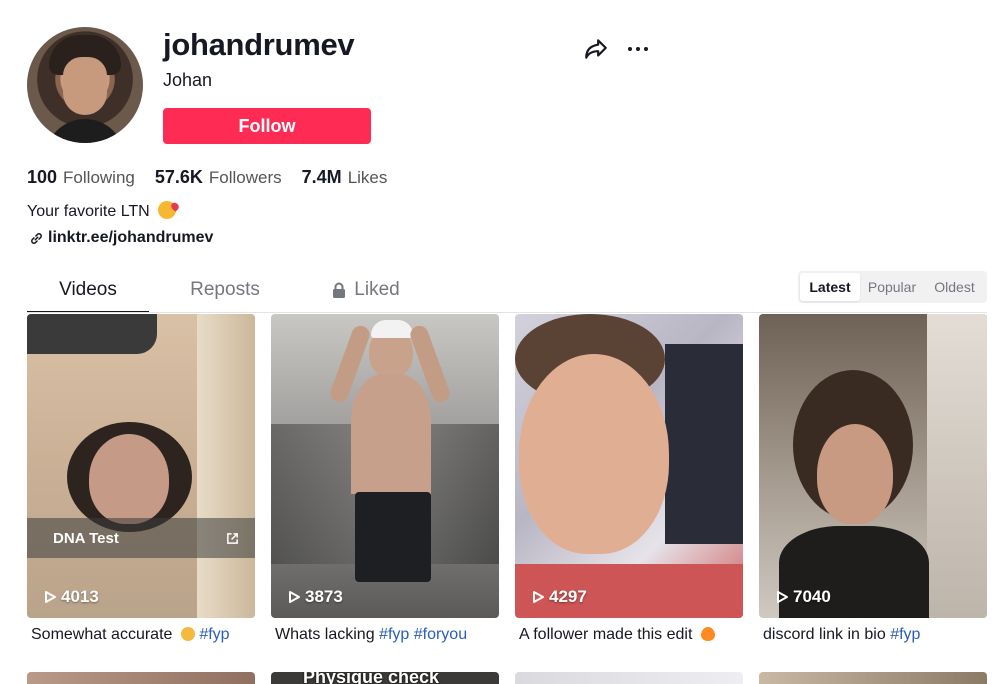 Image resolution: width=996 pixels, height=684 pixels. I want to click on avatar-shirt, so click(85, 131).